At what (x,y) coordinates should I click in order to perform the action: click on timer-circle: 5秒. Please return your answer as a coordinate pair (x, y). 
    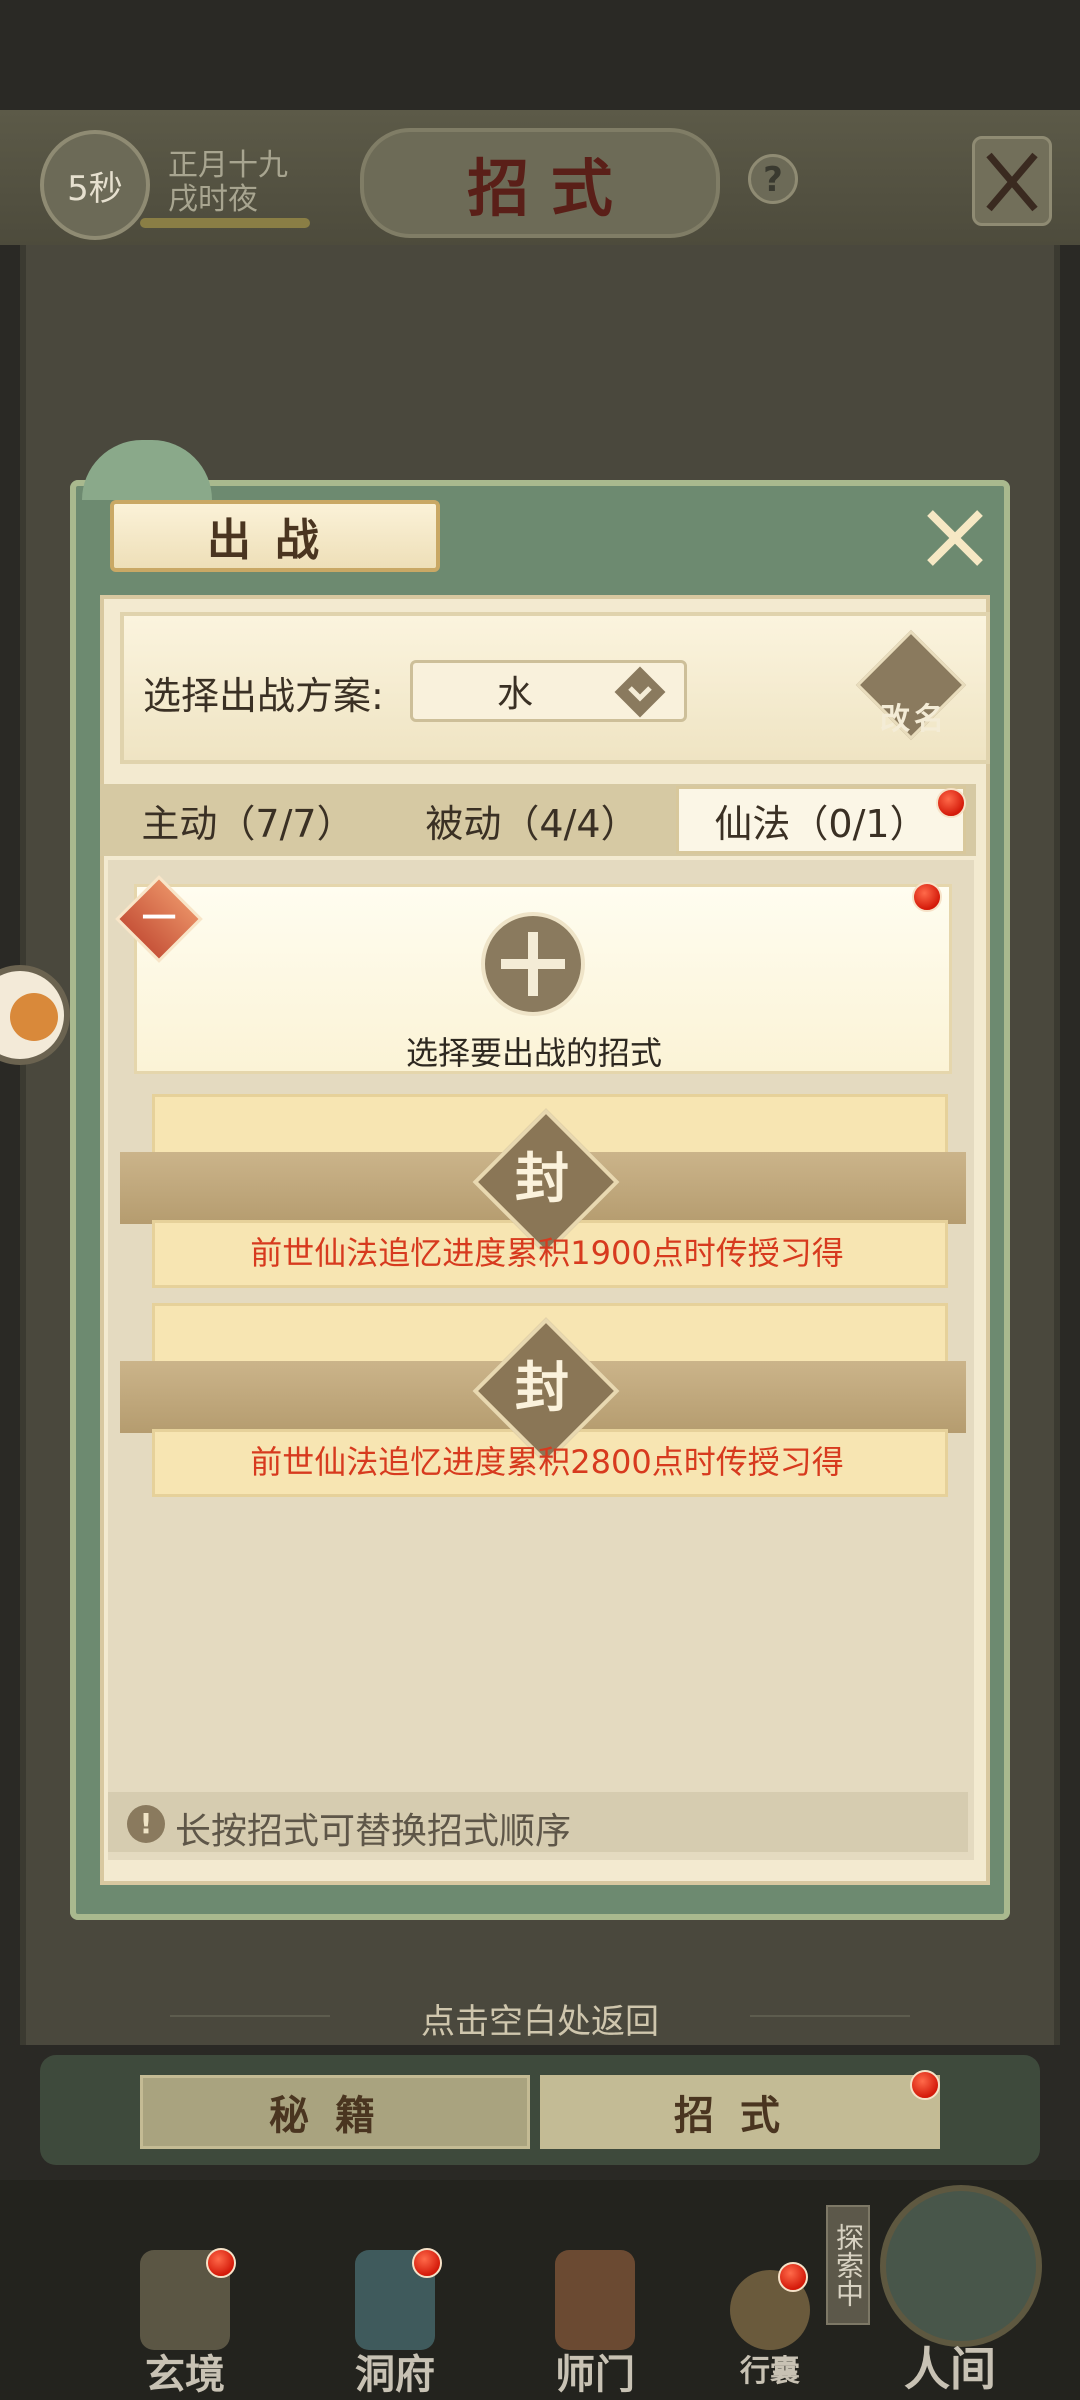
    Looking at the image, I should click on (95, 185).